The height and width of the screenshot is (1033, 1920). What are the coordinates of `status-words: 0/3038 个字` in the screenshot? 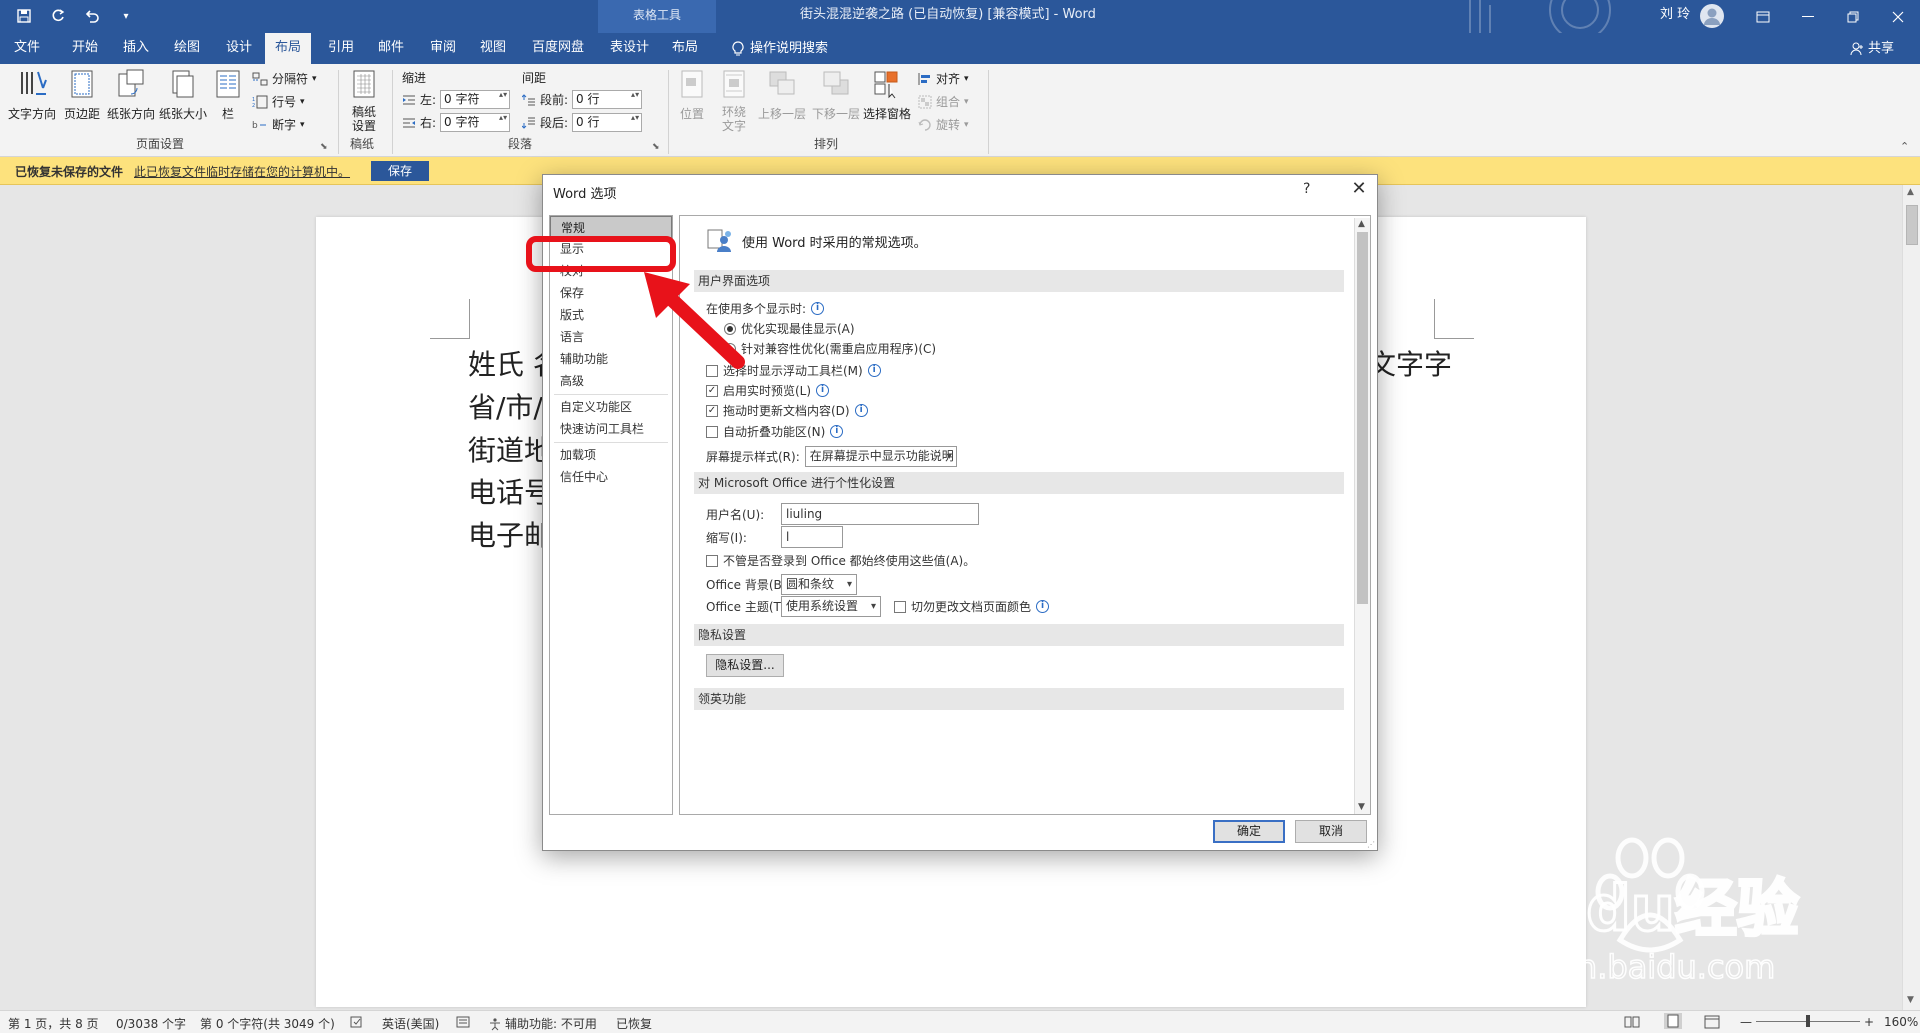 It's located at (151, 1023).